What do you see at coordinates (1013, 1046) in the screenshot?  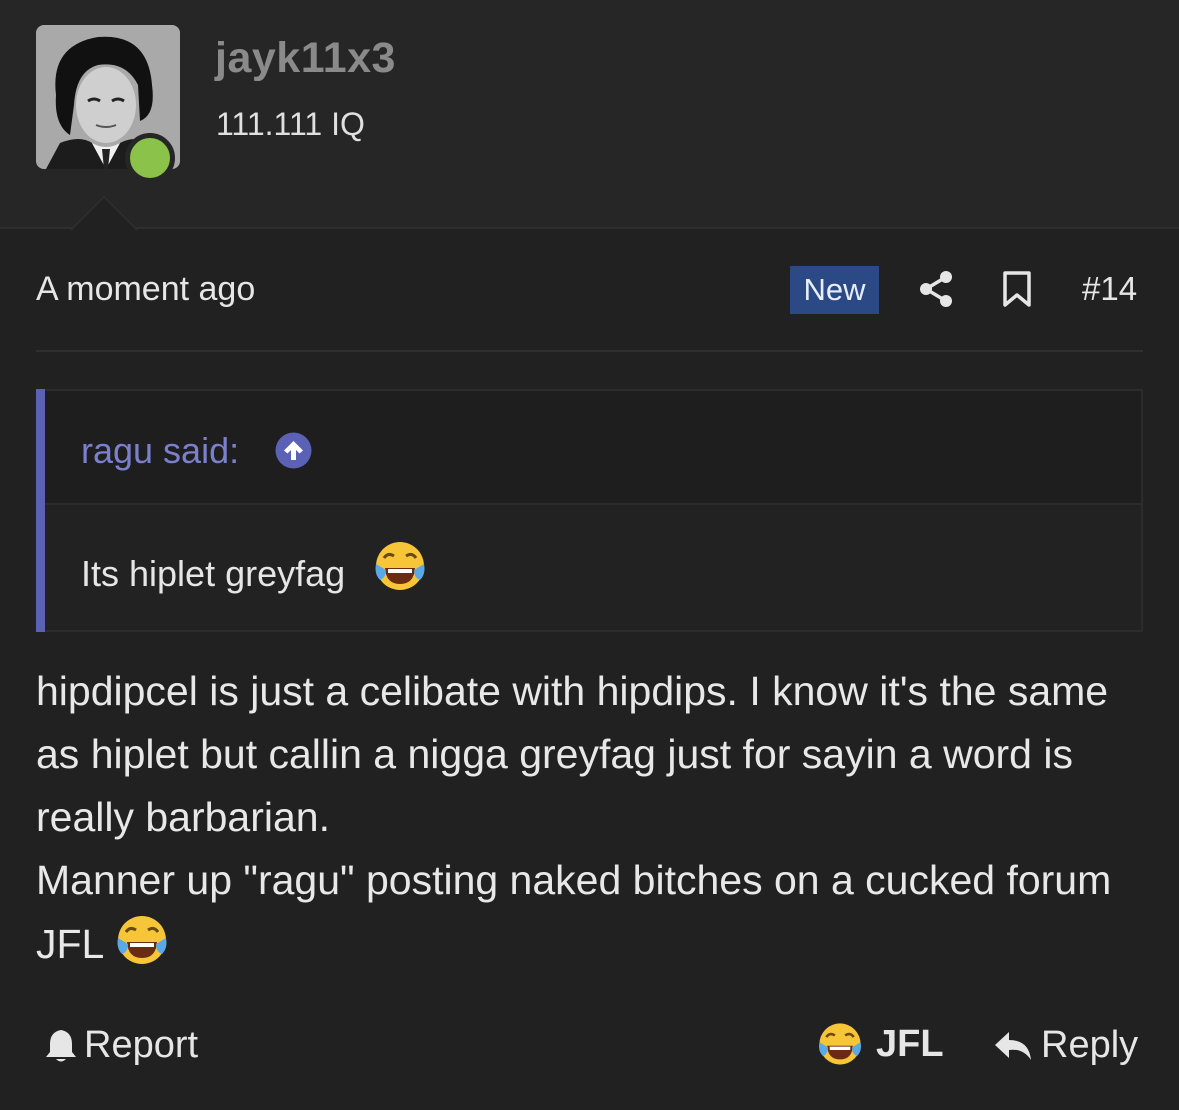 I see `reply-arrow-icon` at bounding box center [1013, 1046].